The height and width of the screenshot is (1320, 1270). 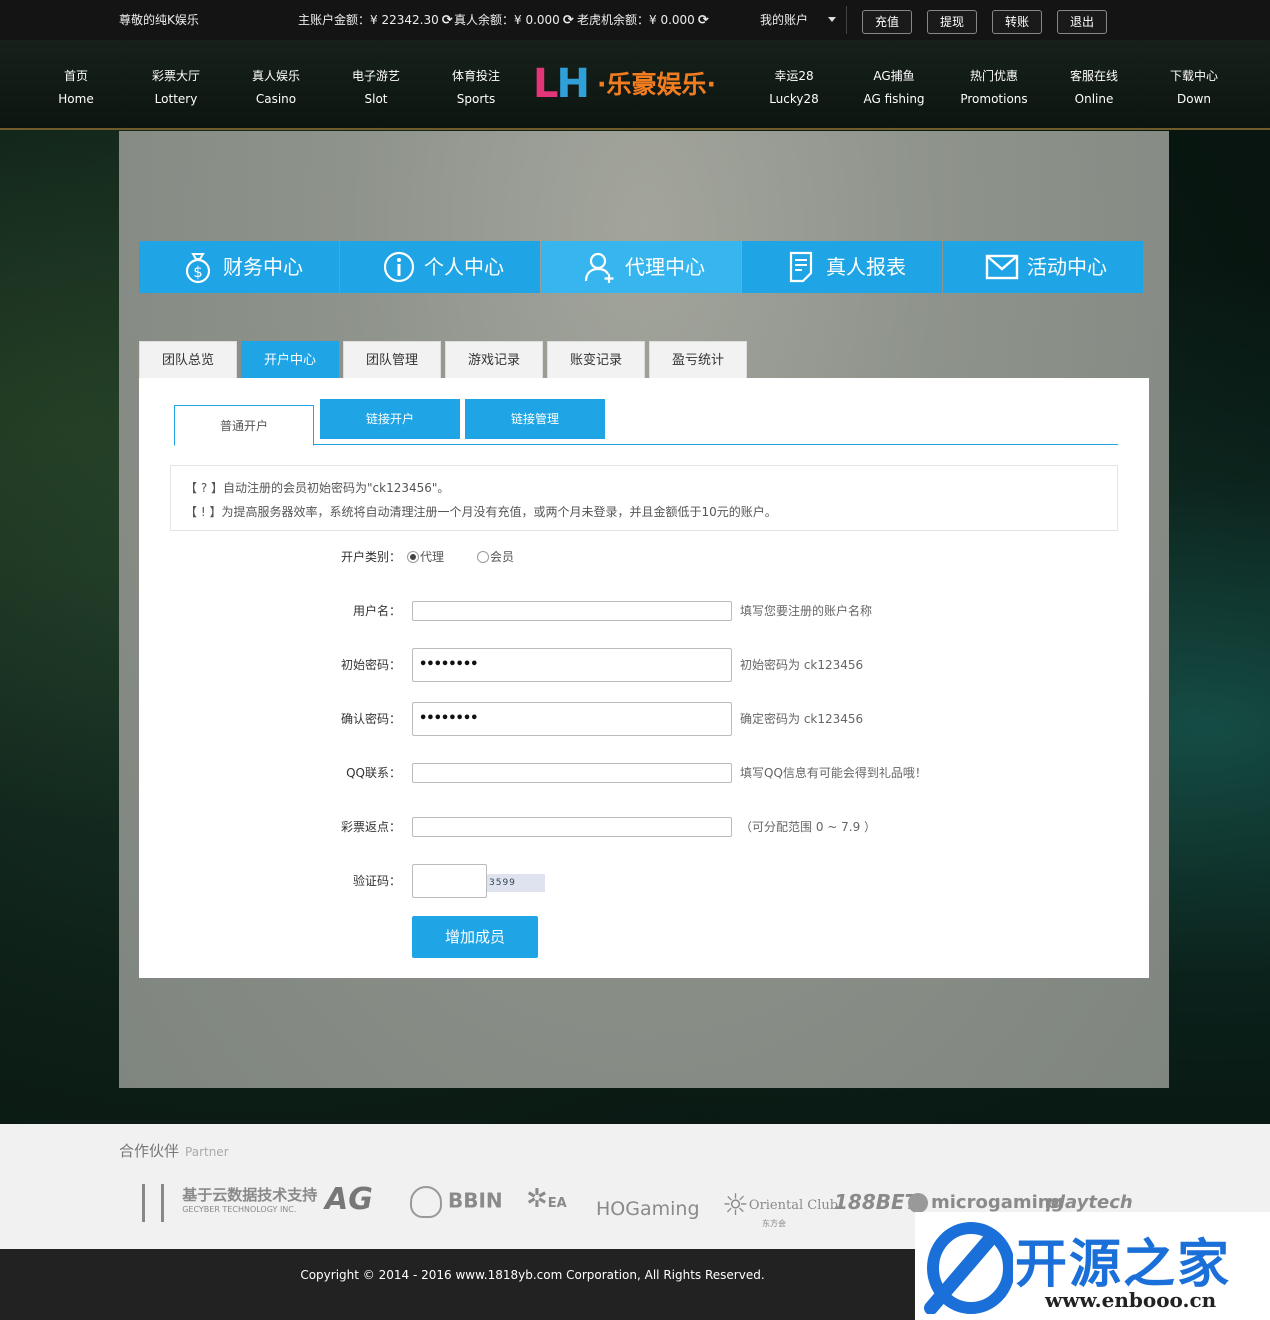 What do you see at coordinates (475, 1200) in the screenshot?
I see `partner-logo-text: BBIN` at bounding box center [475, 1200].